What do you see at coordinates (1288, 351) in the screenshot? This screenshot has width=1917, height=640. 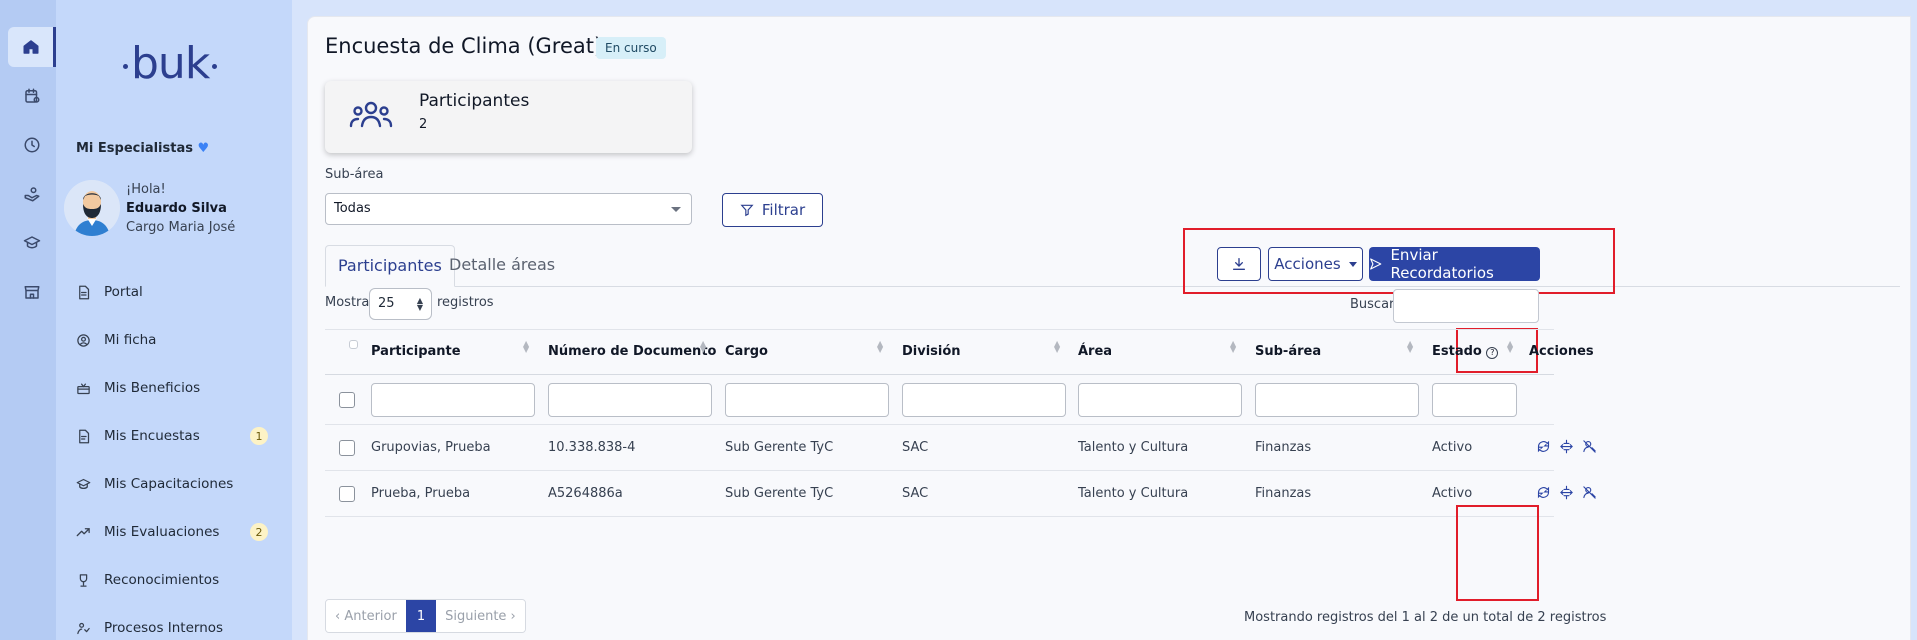 I see `column-header-subarea: Sub-área` at bounding box center [1288, 351].